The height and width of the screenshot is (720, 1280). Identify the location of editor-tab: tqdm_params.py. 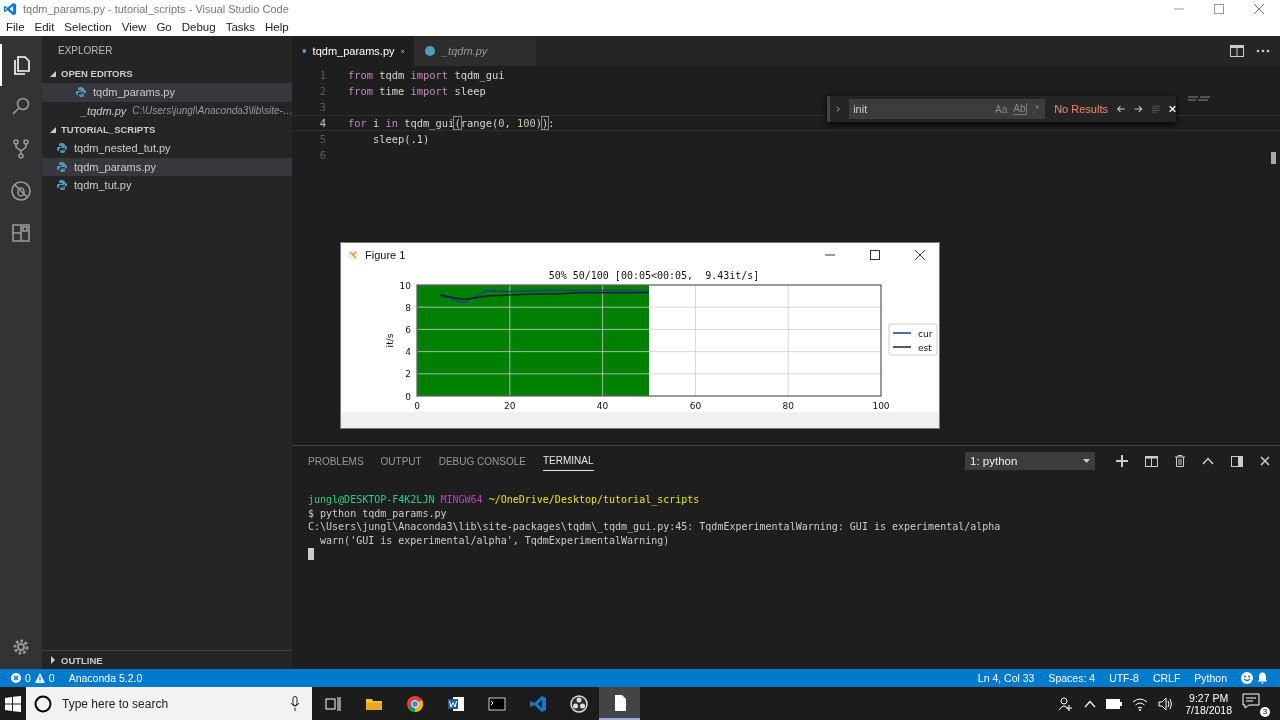
(353, 51).